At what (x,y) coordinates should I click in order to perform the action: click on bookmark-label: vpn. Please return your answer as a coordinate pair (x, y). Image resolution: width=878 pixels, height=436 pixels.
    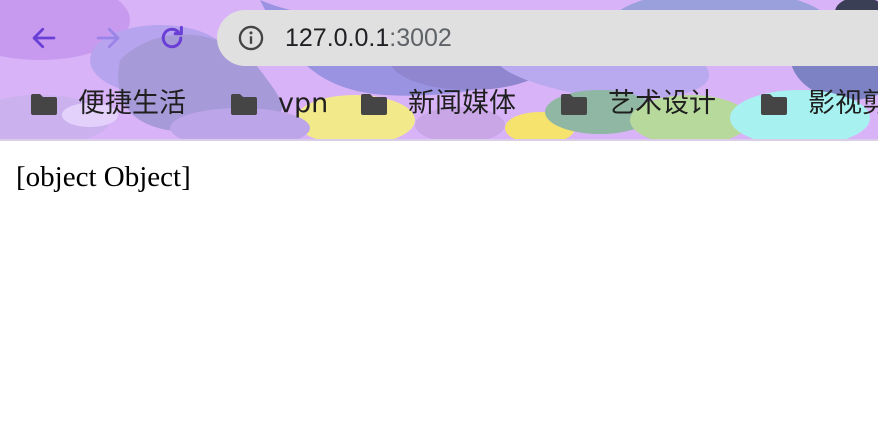
    Looking at the image, I should click on (303, 103).